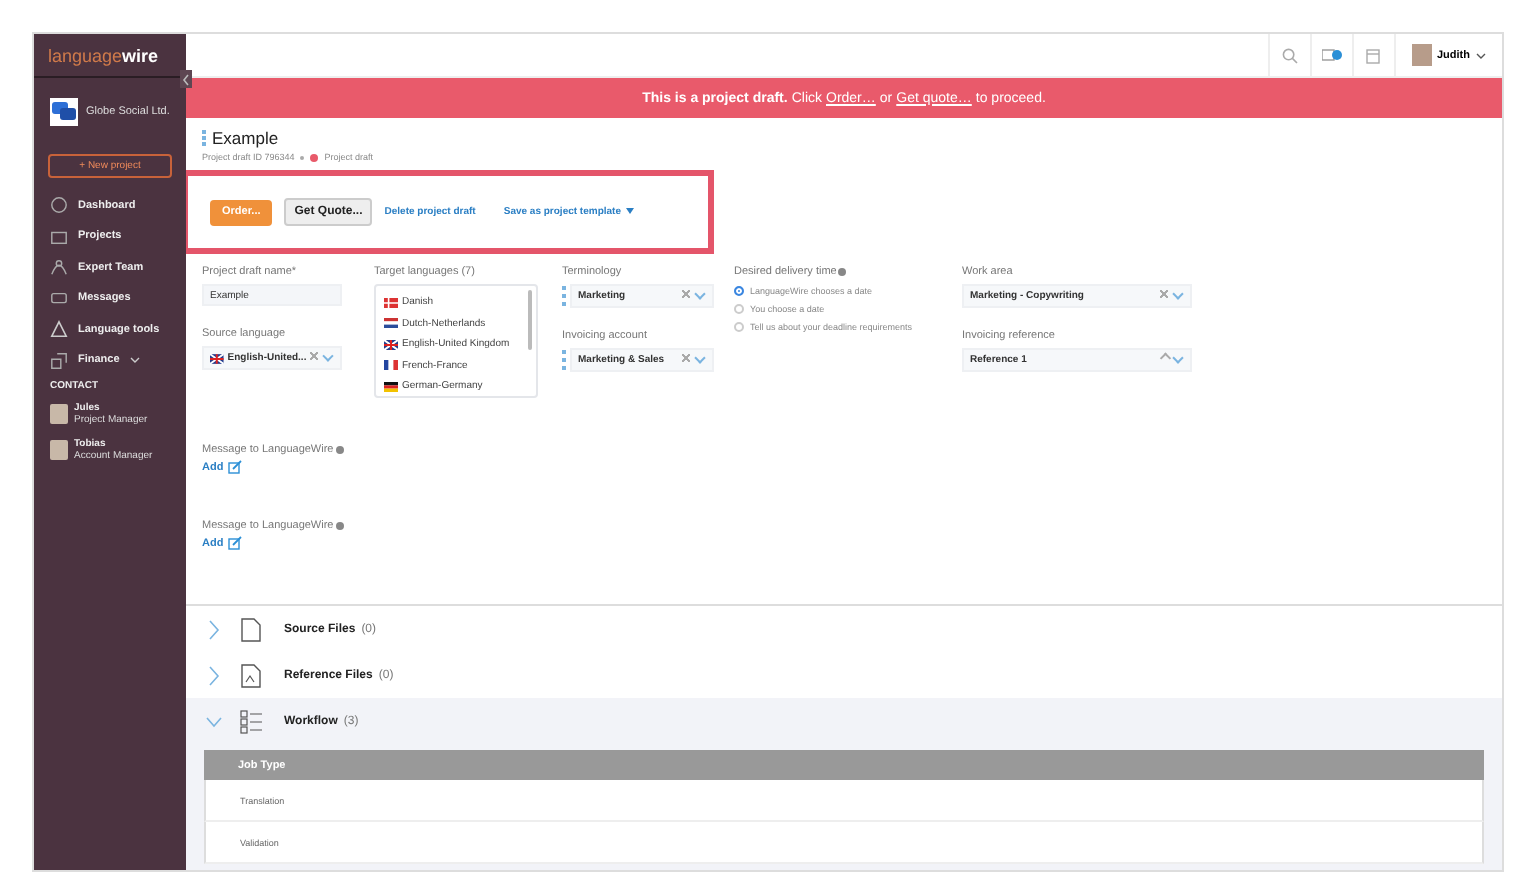 Image resolution: width=1536 pixels, height=896 pixels. Describe the element at coordinates (314, 157) in the screenshot. I see `status-dot` at that location.